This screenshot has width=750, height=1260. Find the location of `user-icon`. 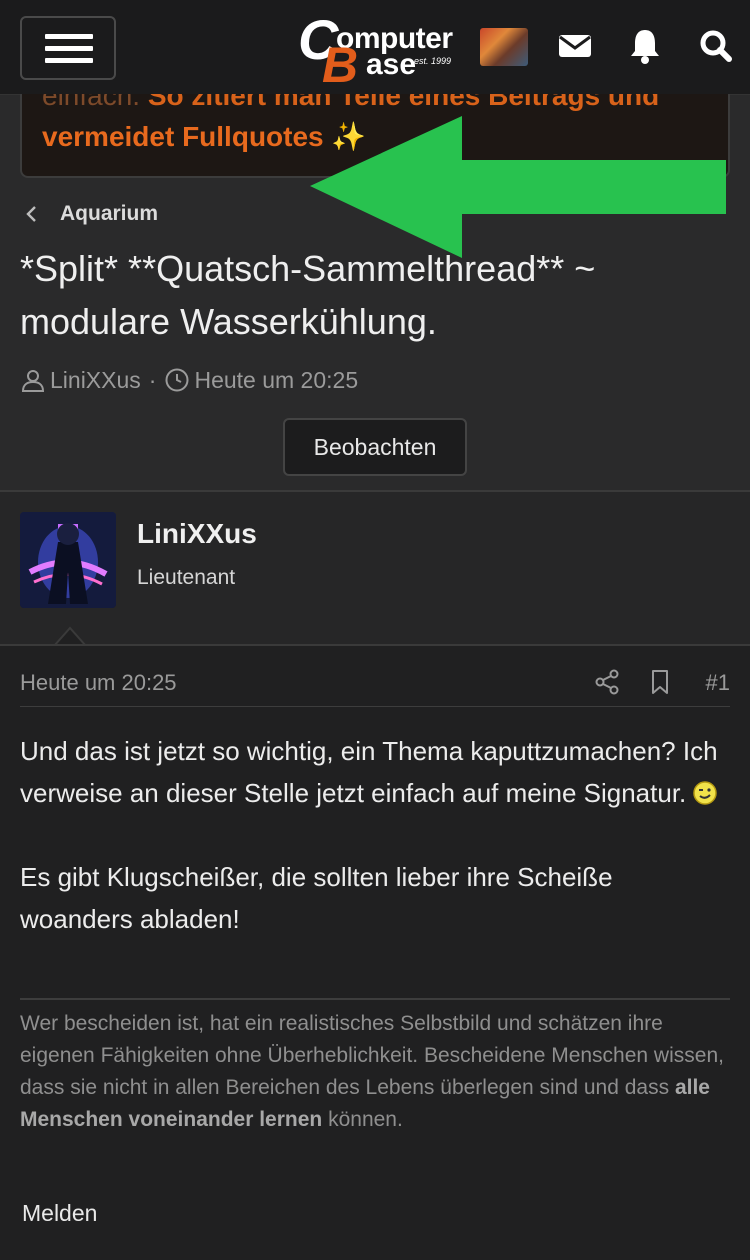

user-icon is located at coordinates (33, 381).